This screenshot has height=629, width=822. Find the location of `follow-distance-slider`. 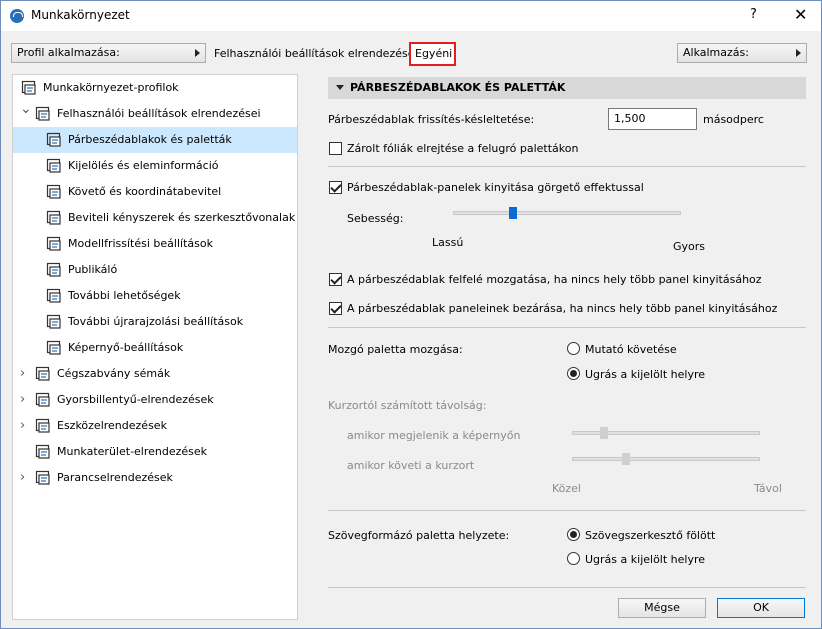

follow-distance-slider is located at coordinates (666, 459).